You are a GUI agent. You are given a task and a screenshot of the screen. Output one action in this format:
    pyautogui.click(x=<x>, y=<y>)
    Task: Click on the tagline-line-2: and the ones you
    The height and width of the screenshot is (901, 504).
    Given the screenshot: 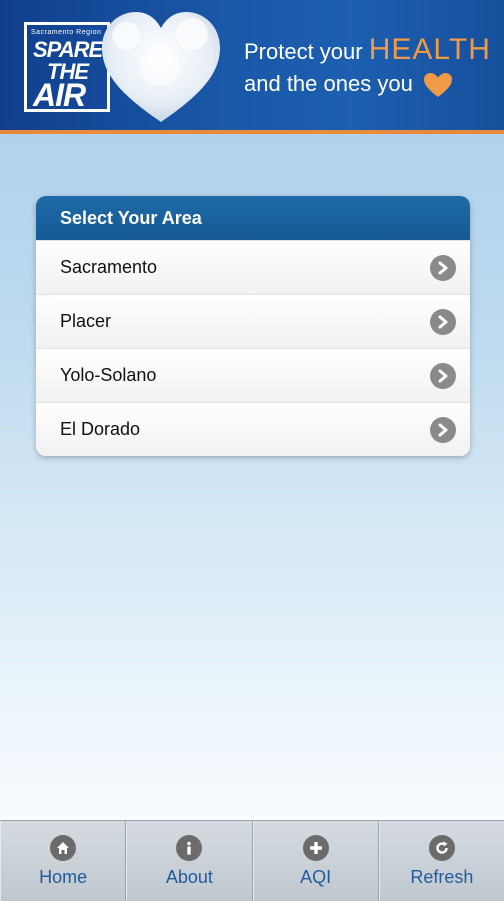 What is the action you would take?
    pyautogui.click(x=367, y=84)
    